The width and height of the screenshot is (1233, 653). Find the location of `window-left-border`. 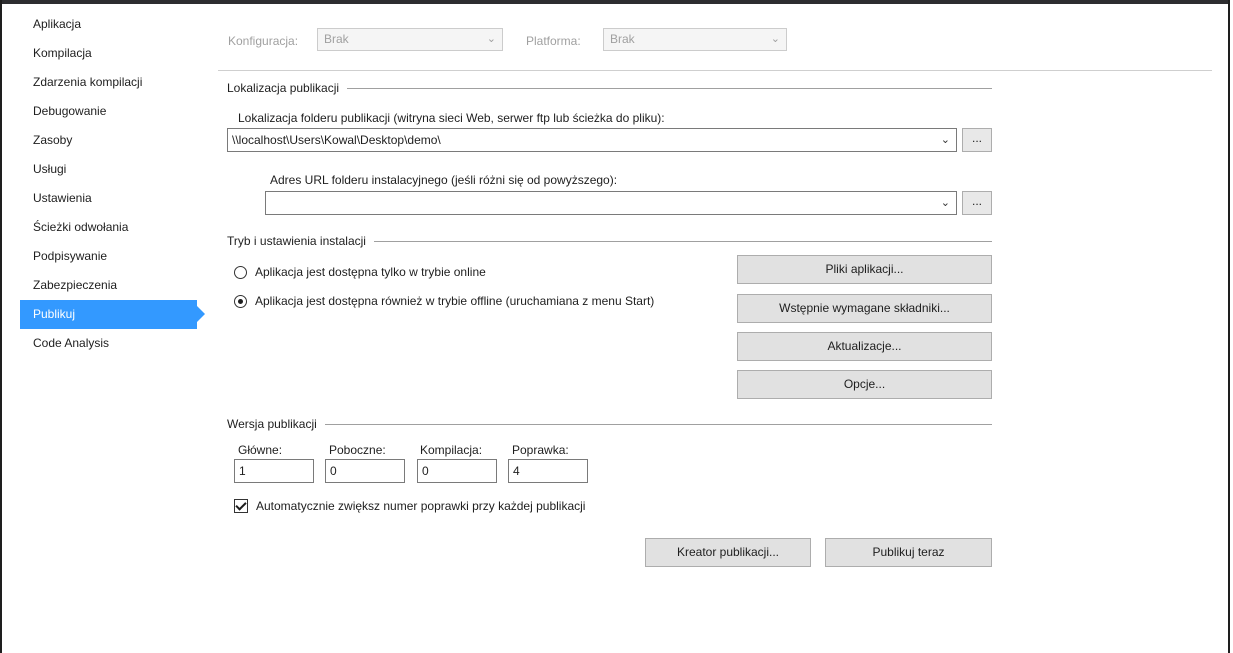

window-left-border is located at coordinates (1, 326).